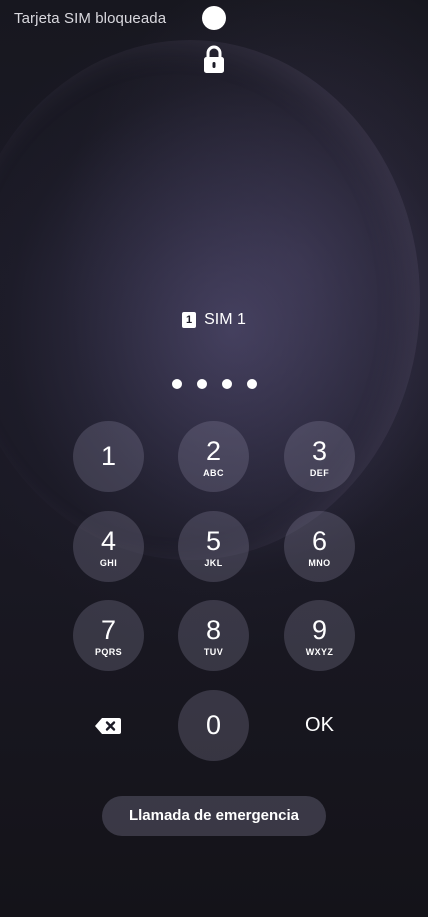 The height and width of the screenshot is (917, 428). Describe the element at coordinates (108, 652) in the screenshot. I see `key-letters: PQRS` at that location.